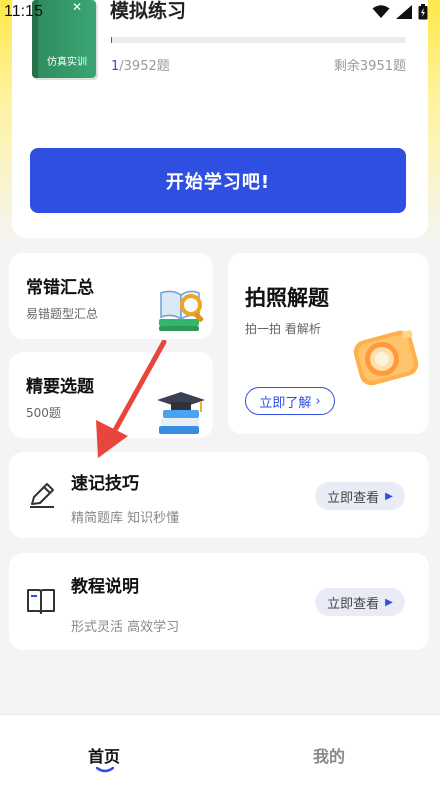 The width and height of the screenshot is (440, 791). I want to click on tutorial-view-button: 立即查看 ▶, so click(360, 602).